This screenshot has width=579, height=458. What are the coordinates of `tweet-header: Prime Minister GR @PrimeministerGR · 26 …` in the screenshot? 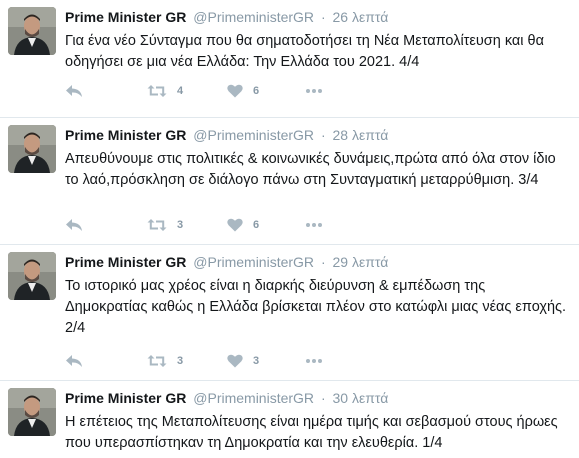 It's located at (226, 17).